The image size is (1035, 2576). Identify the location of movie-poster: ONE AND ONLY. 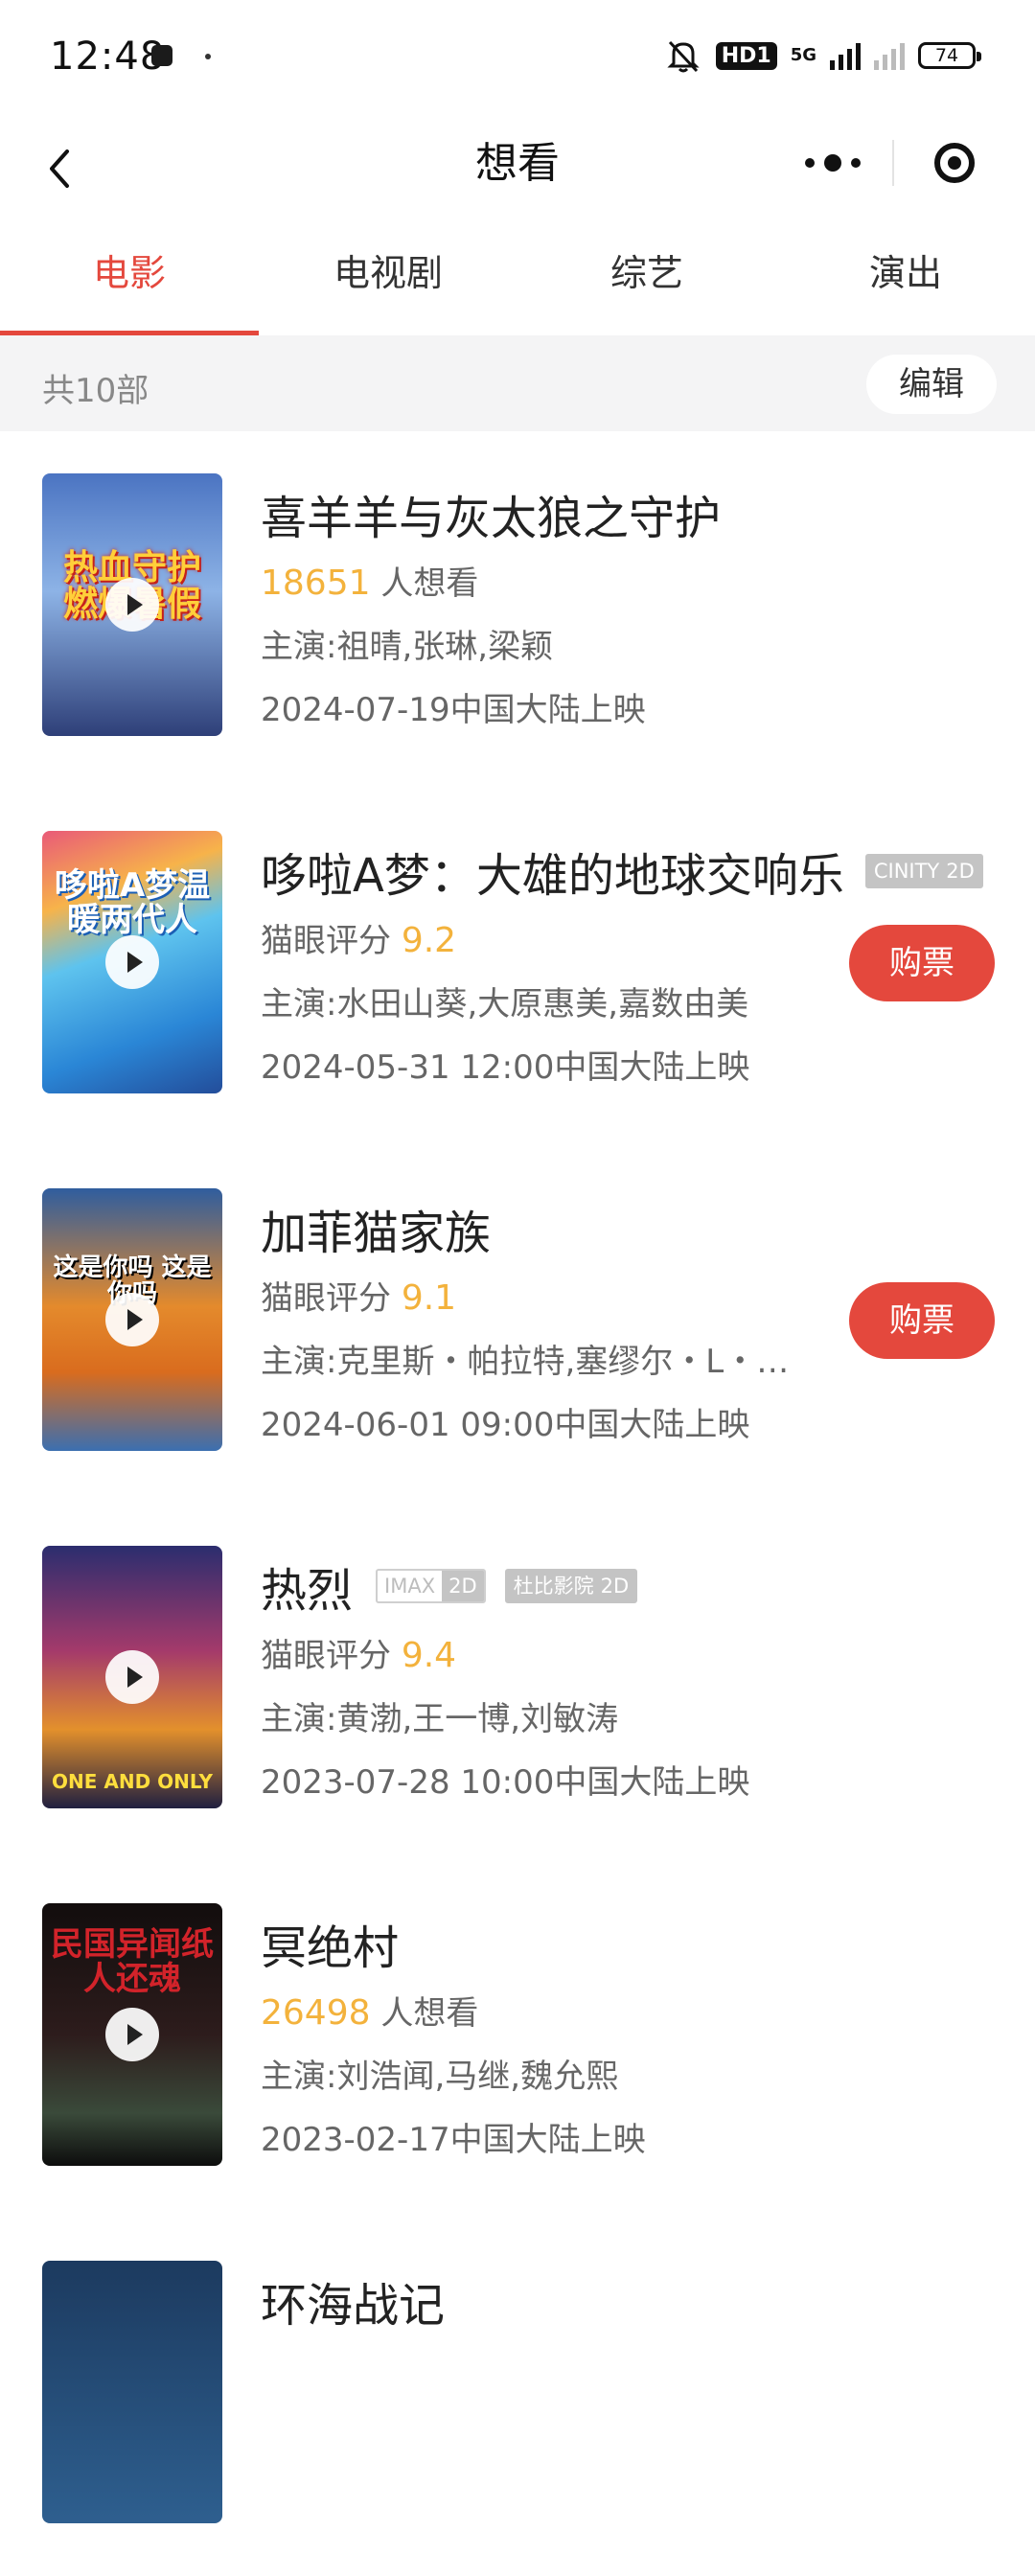
(132, 1677).